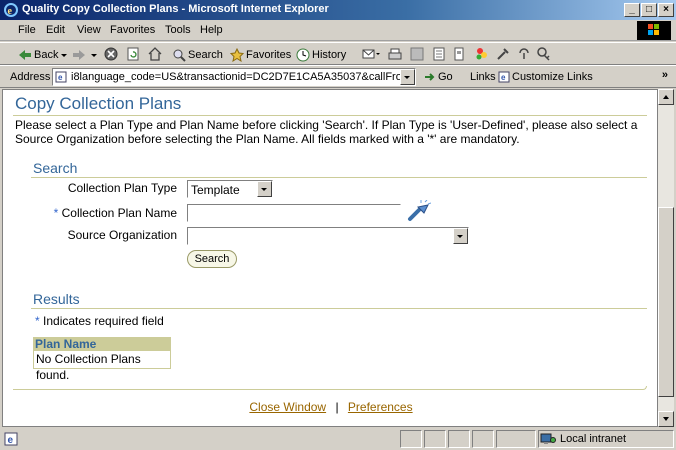  What do you see at coordinates (55, 168) in the screenshot?
I see `search-heading: Search` at bounding box center [55, 168].